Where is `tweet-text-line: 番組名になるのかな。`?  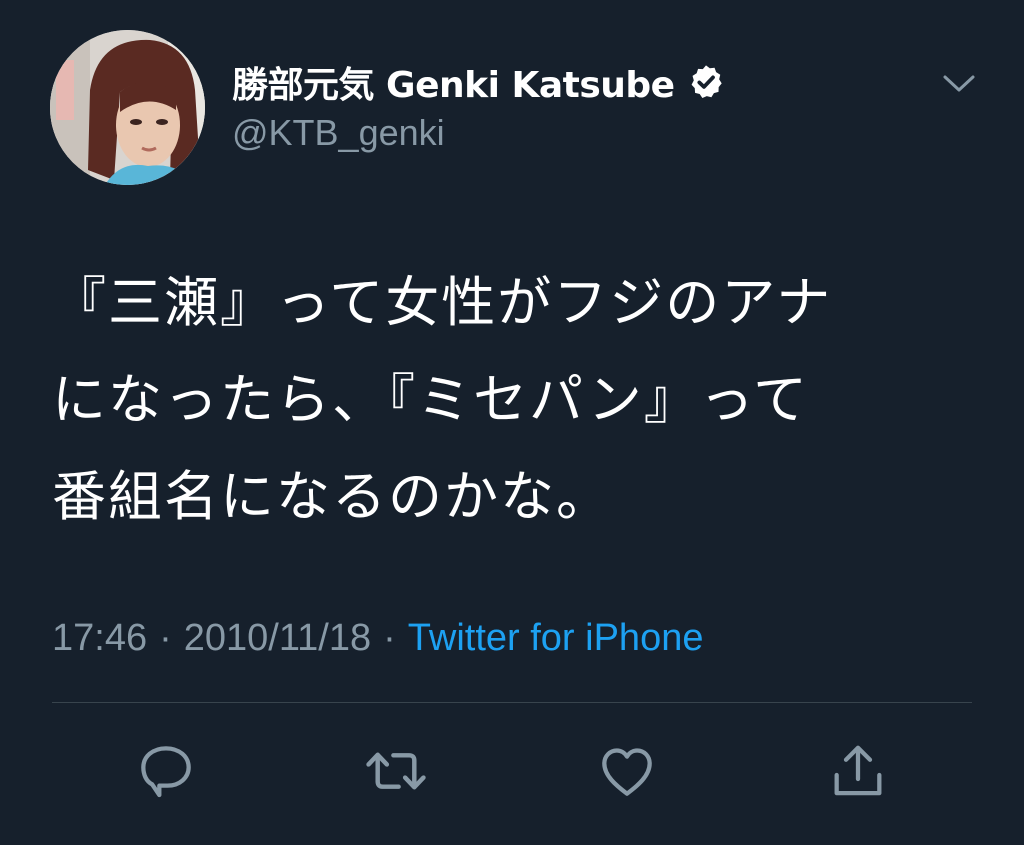
tweet-text-line: 番組名になるのかな。 is located at coordinates (332, 496).